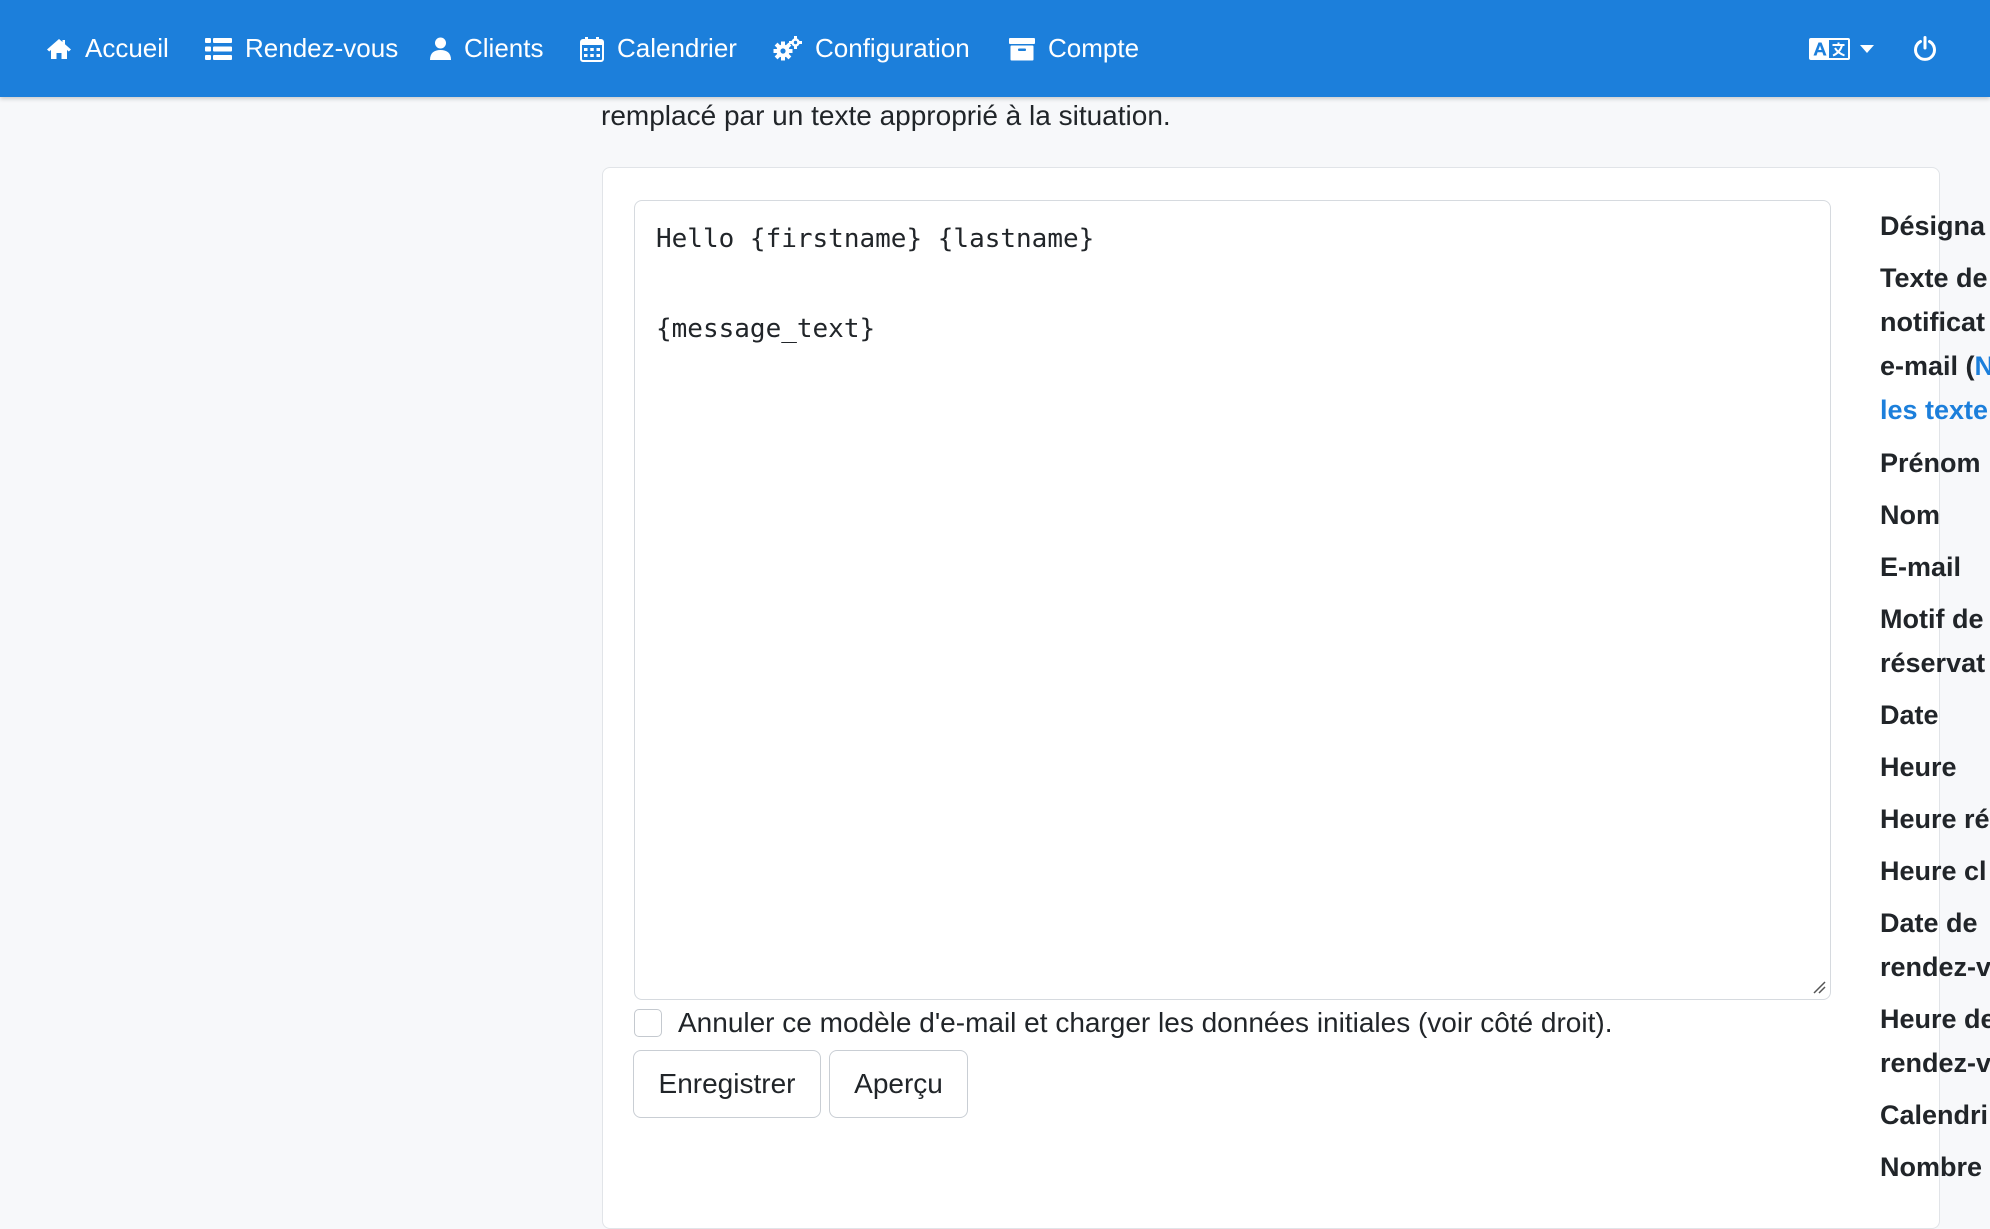  What do you see at coordinates (648, 1023) in the screenshot?
I see `reset-template-checkbox` at bounding box center [648, 1023].